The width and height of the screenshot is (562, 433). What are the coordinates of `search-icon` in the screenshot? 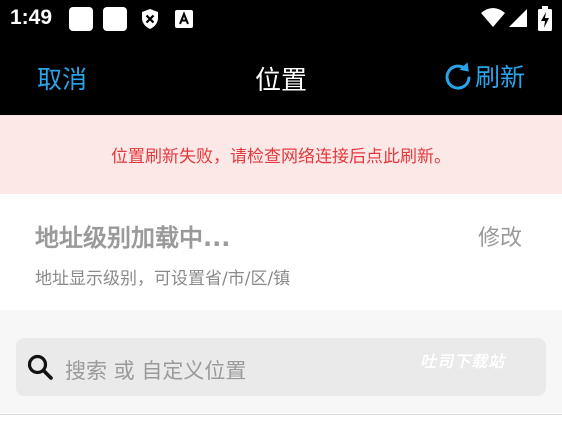 It's located at (40, 369).